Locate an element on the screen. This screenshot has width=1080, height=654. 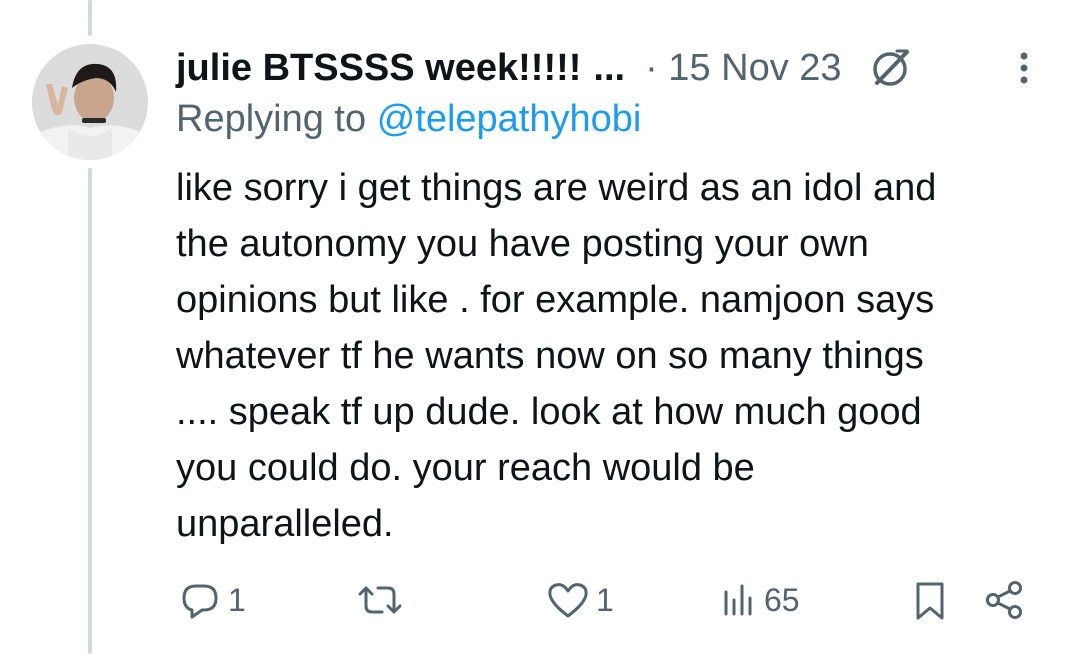
thread-line-bottom is located at coordinates (90, 411).